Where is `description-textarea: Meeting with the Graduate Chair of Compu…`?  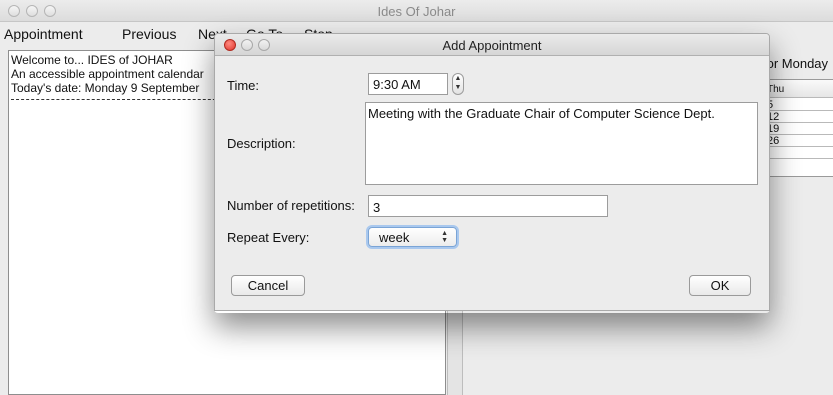 description-textarea: Meeting with the Graduate Chair of Compu… is located at coordinates (561, 143).